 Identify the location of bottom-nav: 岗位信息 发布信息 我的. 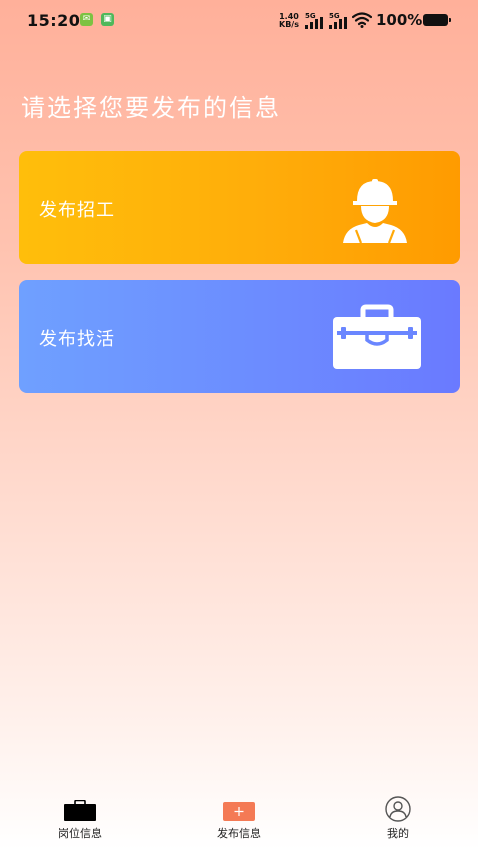
(239, 821).